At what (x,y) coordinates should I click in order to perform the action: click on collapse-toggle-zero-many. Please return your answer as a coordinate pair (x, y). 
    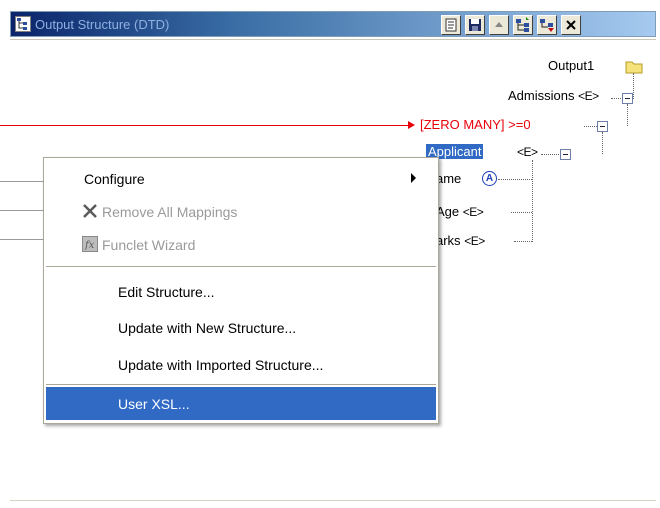
    Looking at the image, I should click on (602, 126).